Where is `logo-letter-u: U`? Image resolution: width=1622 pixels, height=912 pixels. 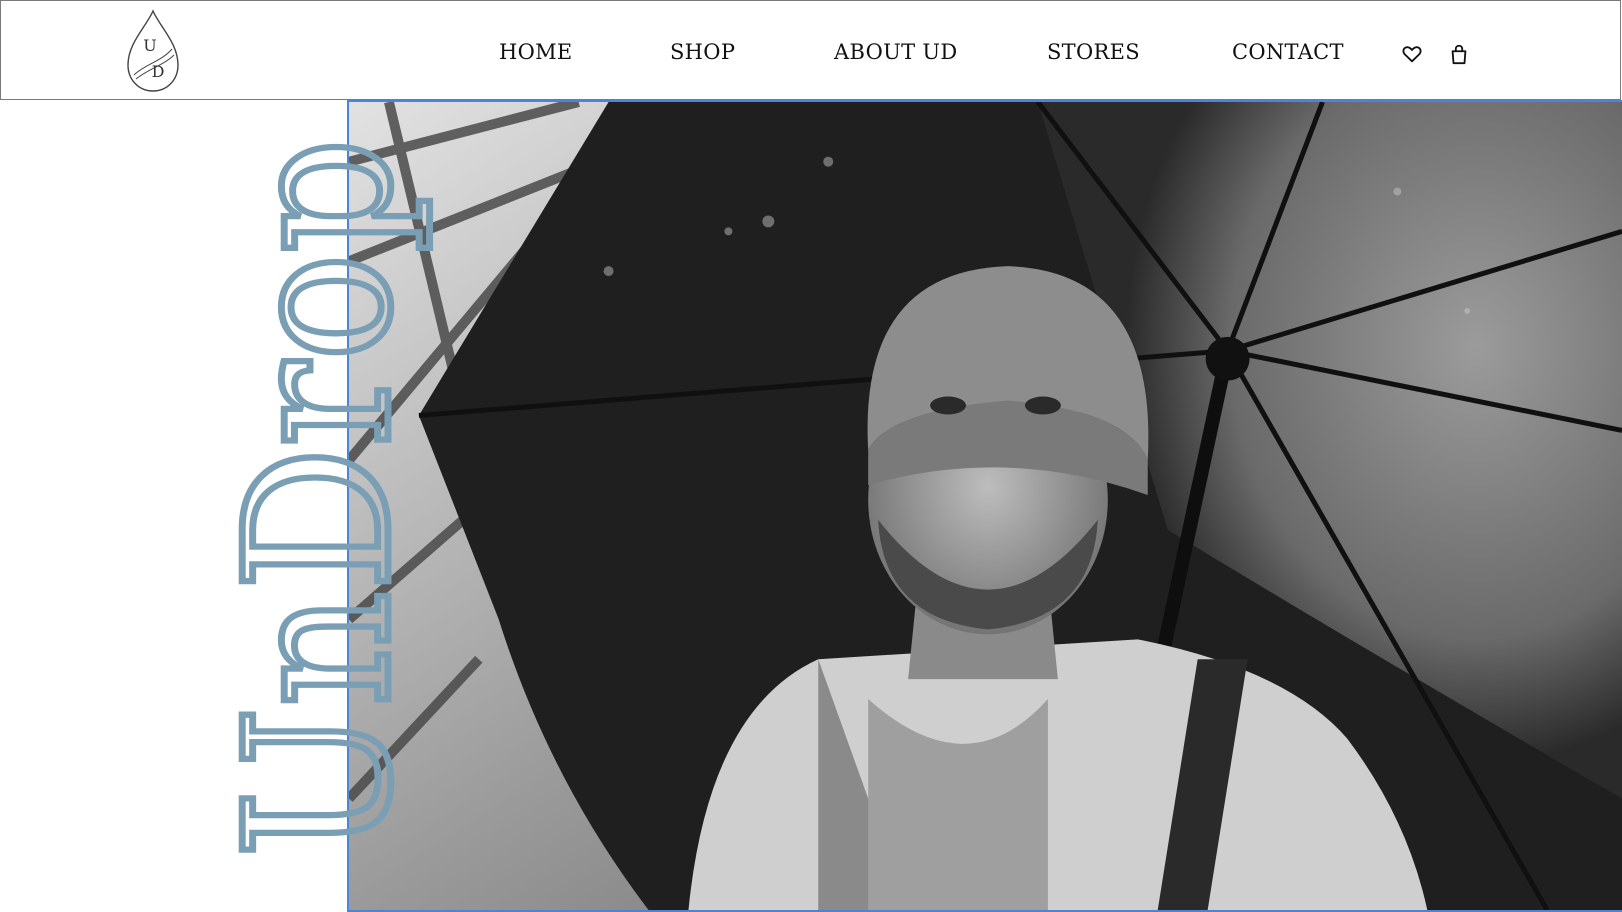 logo-letter-u: U is located at coordinates (149, 45).